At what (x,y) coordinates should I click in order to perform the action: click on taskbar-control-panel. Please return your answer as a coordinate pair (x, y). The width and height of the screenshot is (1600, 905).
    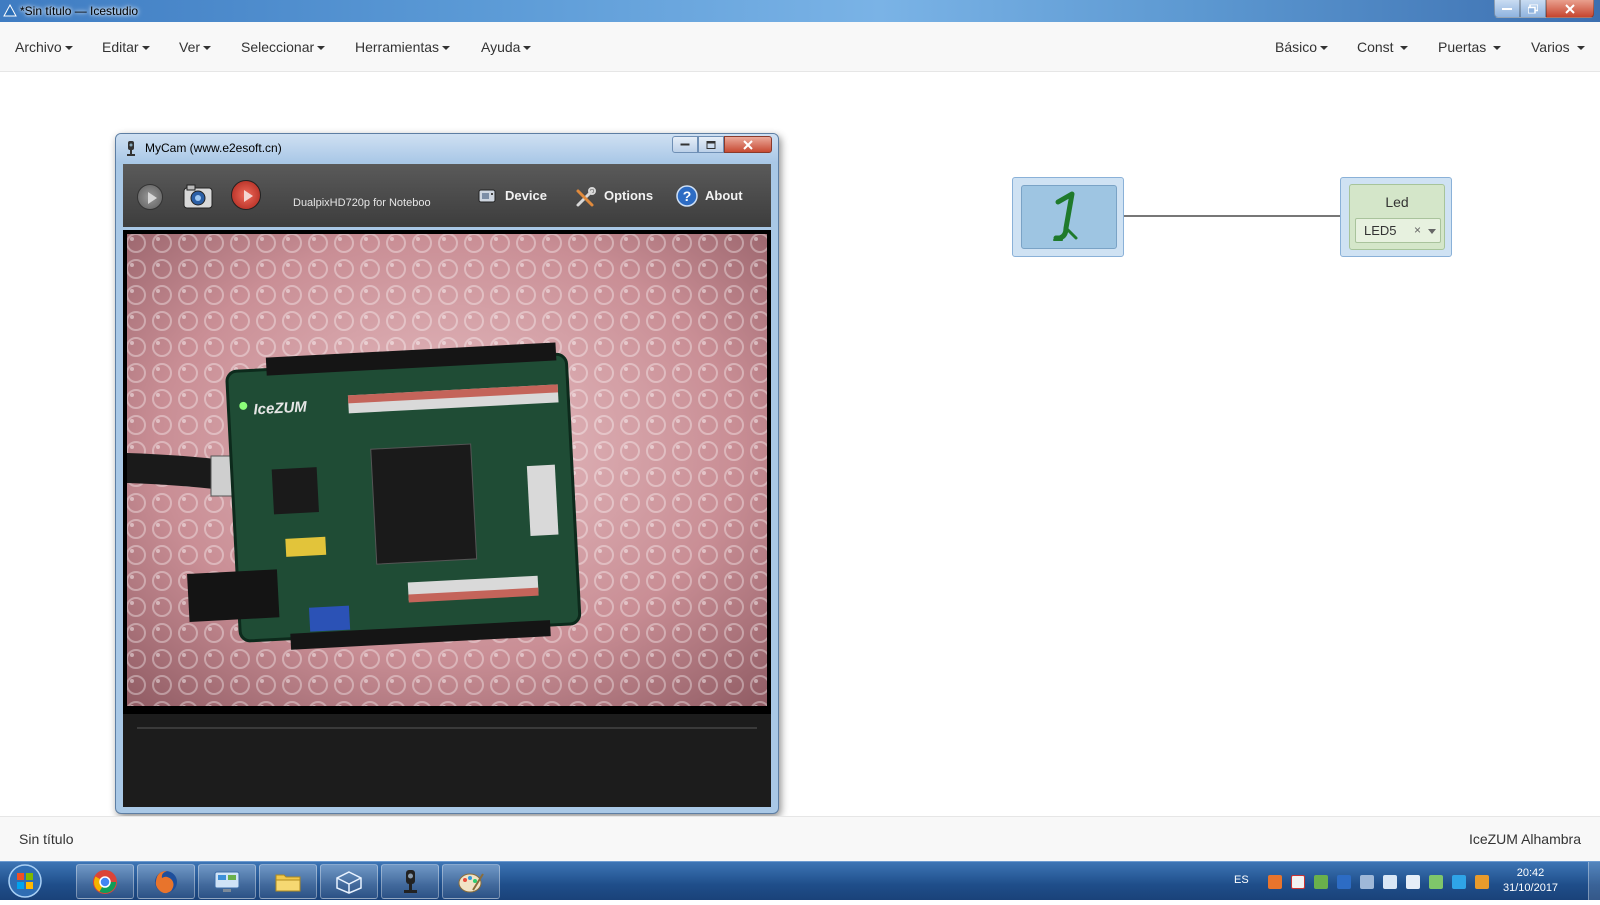
    Looking at the image, I should click on (227, 881).